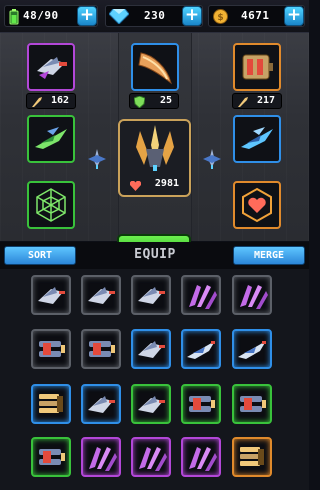 The width and height of the screenshot is (320, 490). I want to click on slot-left-bottom, so click(51, 205).